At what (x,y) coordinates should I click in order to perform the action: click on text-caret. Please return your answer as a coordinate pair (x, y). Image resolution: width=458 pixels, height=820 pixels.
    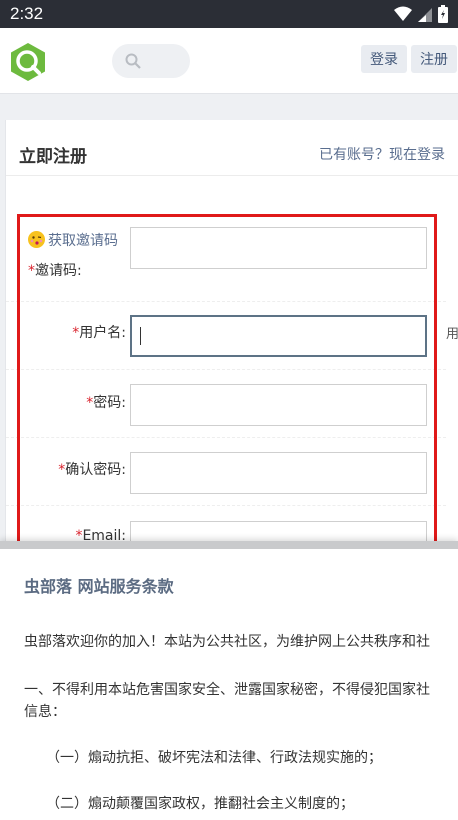
    Looking at the image, I should click on (140, 336).